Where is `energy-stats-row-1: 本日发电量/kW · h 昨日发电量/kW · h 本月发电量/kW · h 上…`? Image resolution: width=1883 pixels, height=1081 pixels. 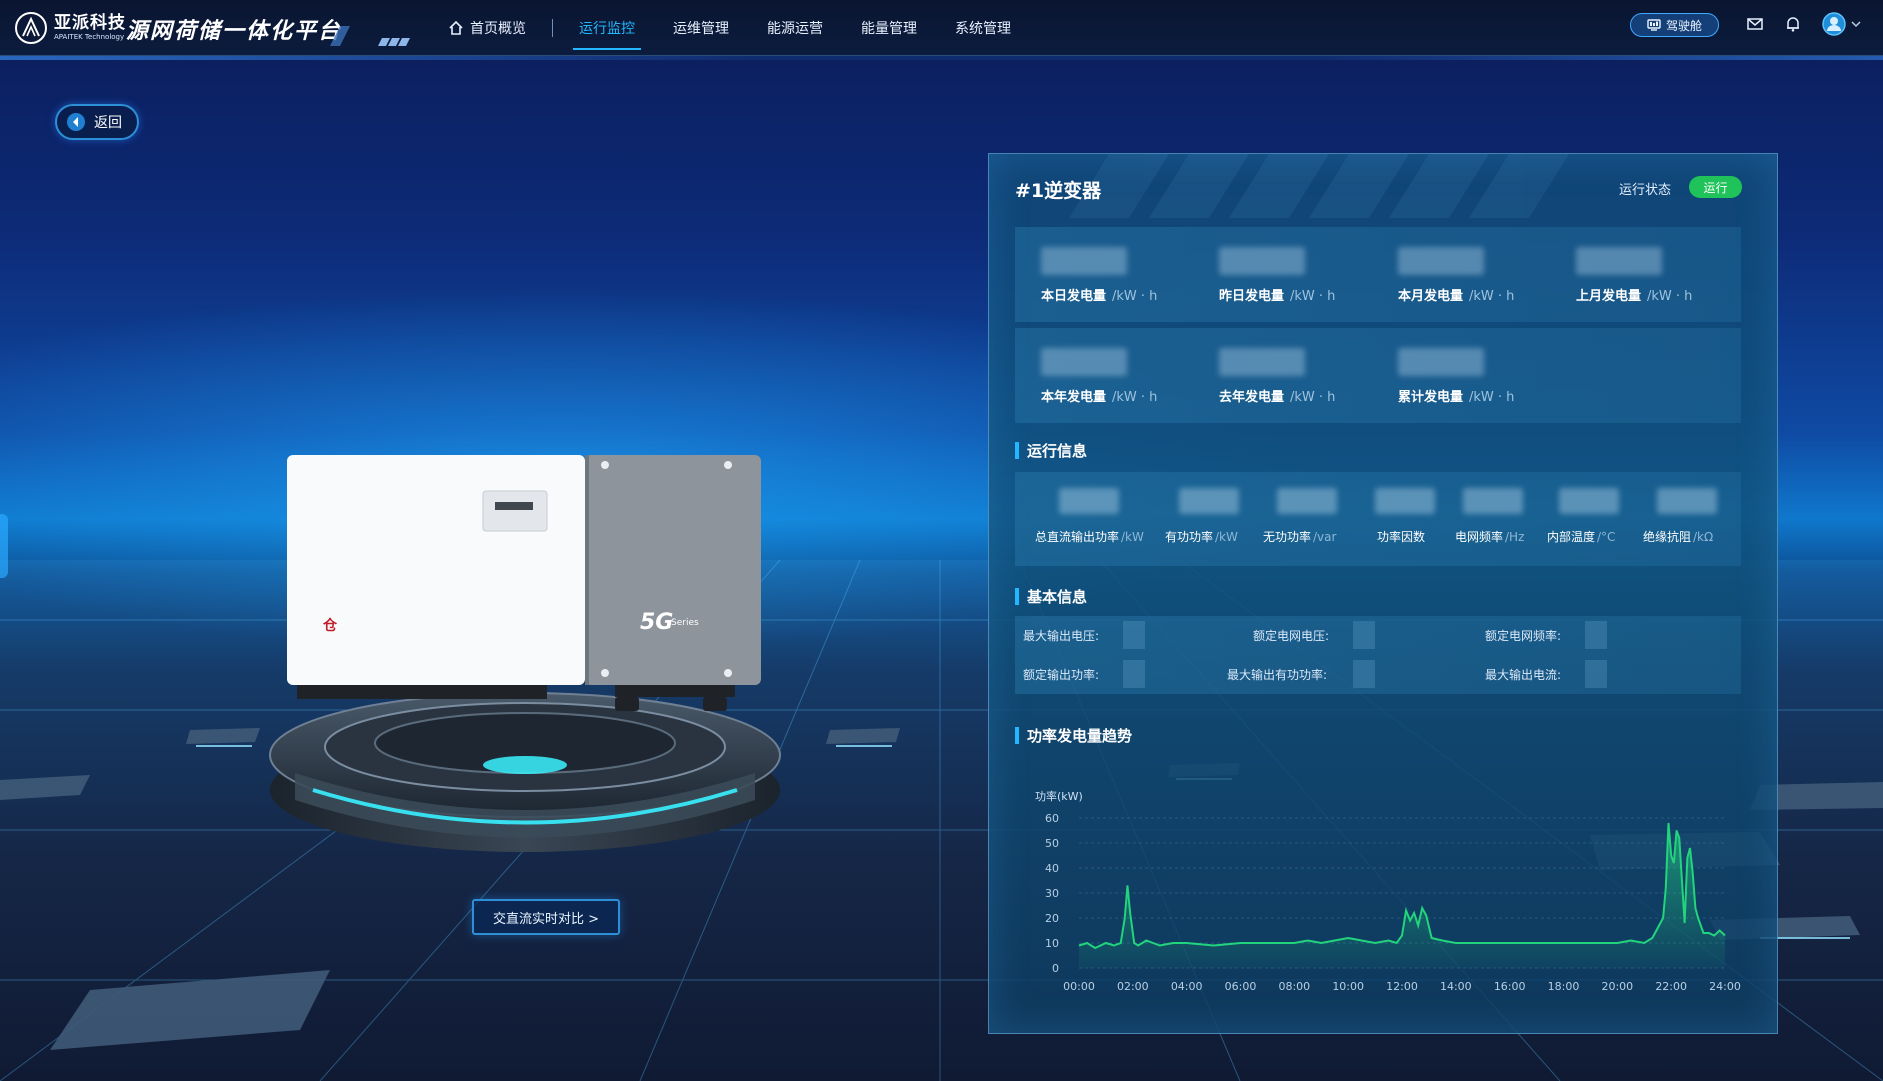
energy-stats-row-1: 本日发电量/kW · h 昨日发电量/kW · h 本月发电量/kW · h 上… is located at coordinates (1378, 274).